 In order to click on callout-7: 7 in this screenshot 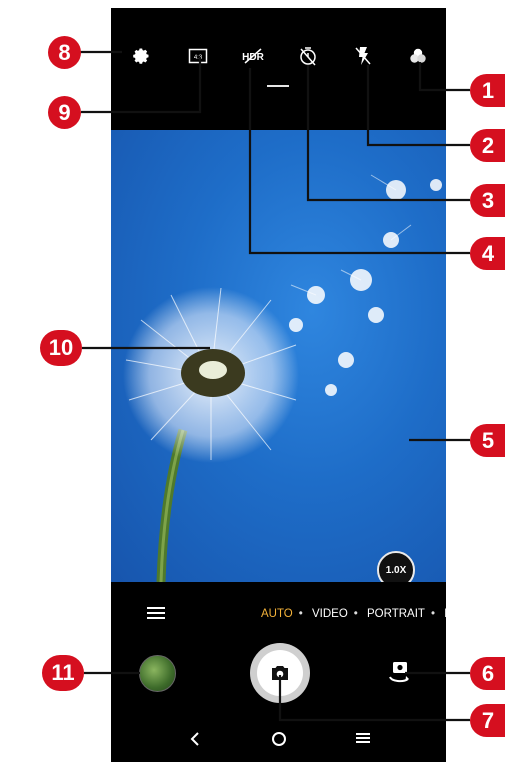, I will do `click(487, 720)`.